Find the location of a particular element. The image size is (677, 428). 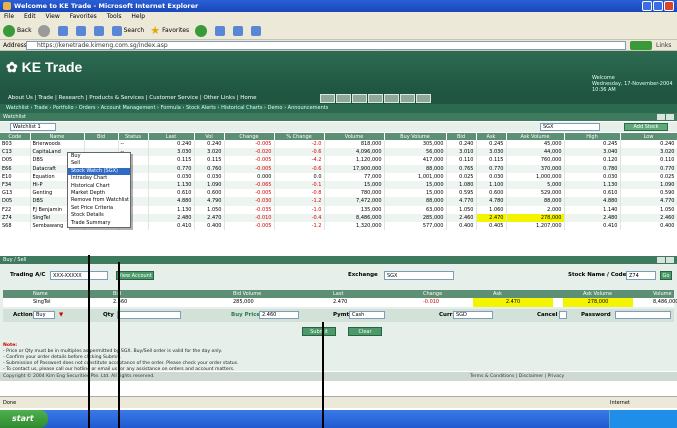

context-menu-item: Stock Watch (SGX) is located at coordinates (99, 171).